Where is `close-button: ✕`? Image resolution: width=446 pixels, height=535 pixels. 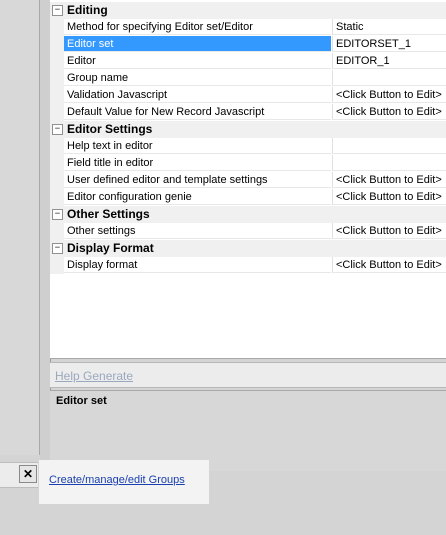 close-button: ✕ is located at coordinates (28, 474).